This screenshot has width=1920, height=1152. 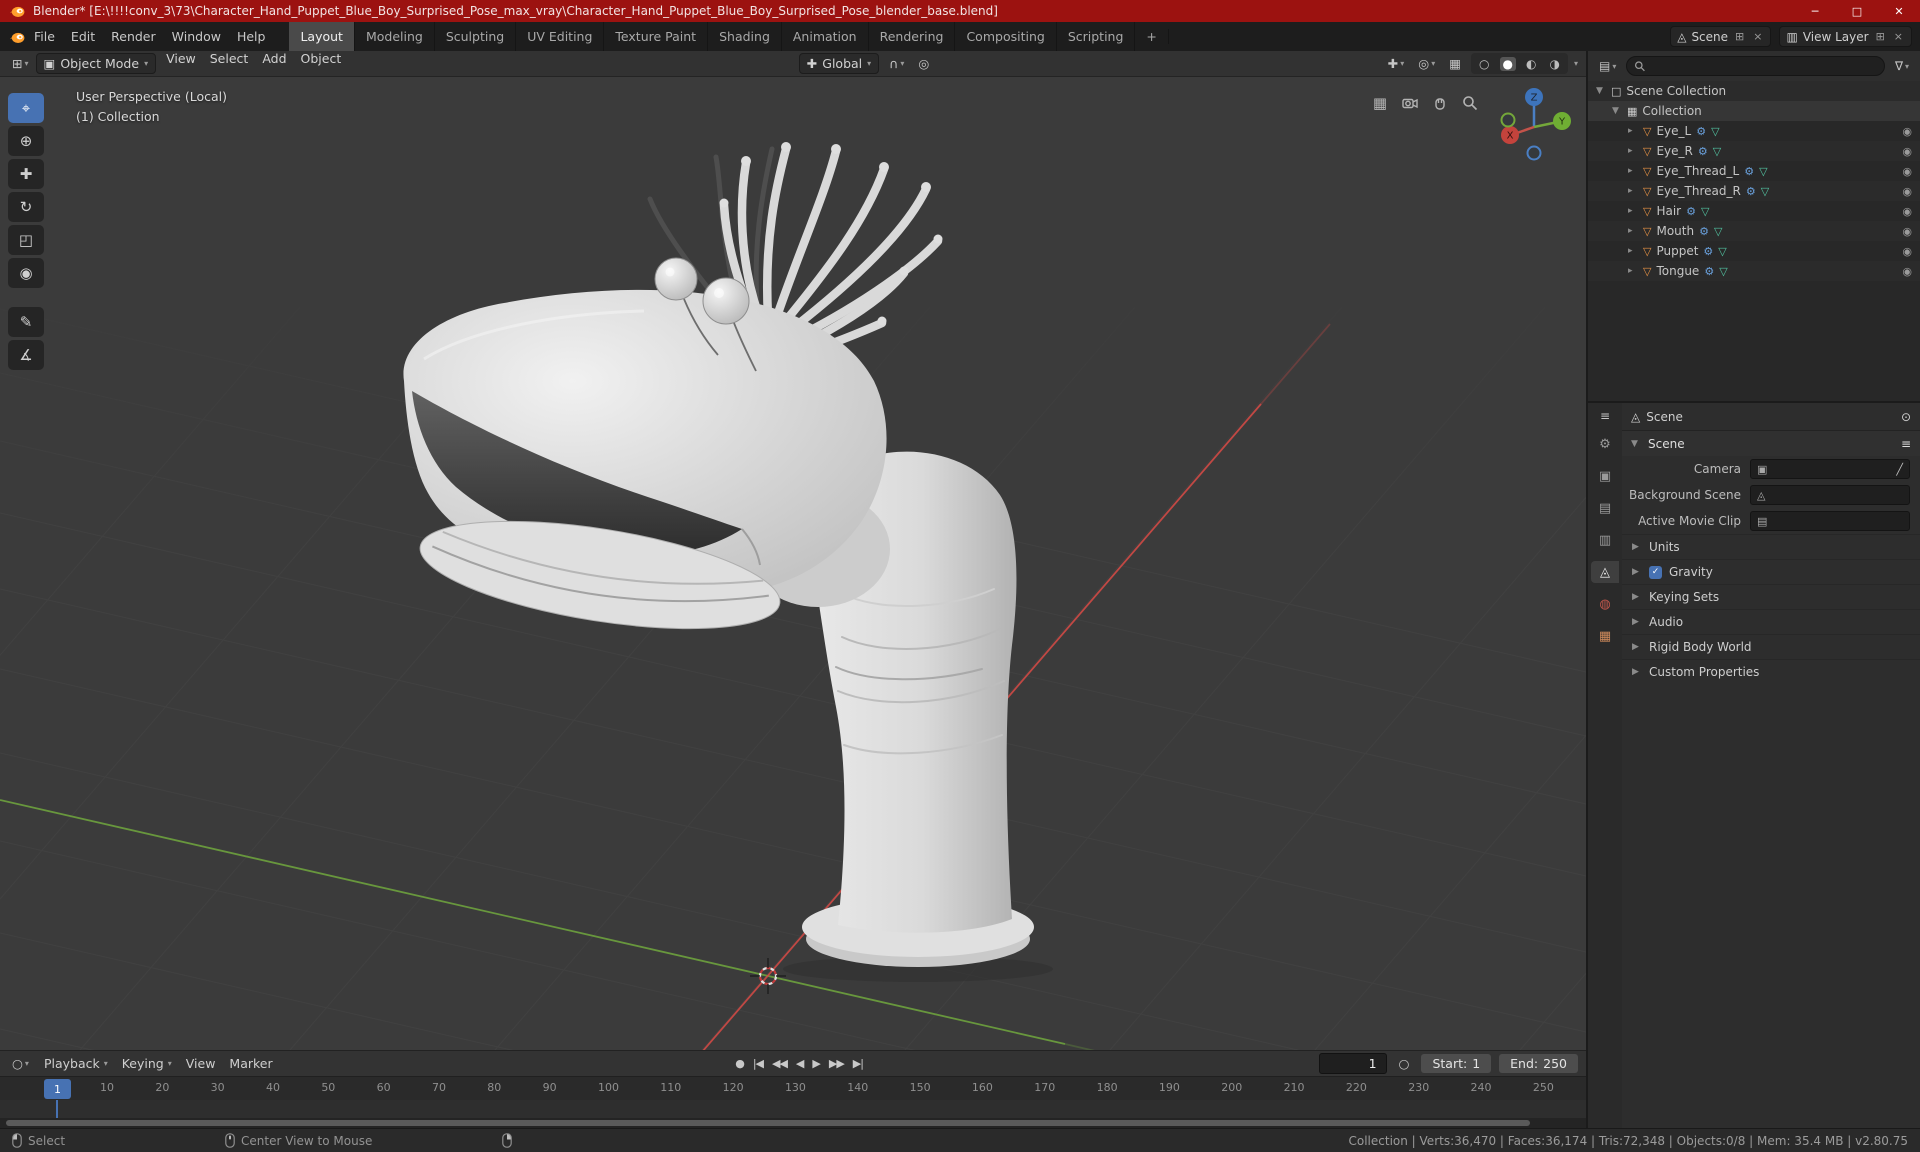 I want to click on play-reverse-button: ◀, so click(x=800, y=1063).